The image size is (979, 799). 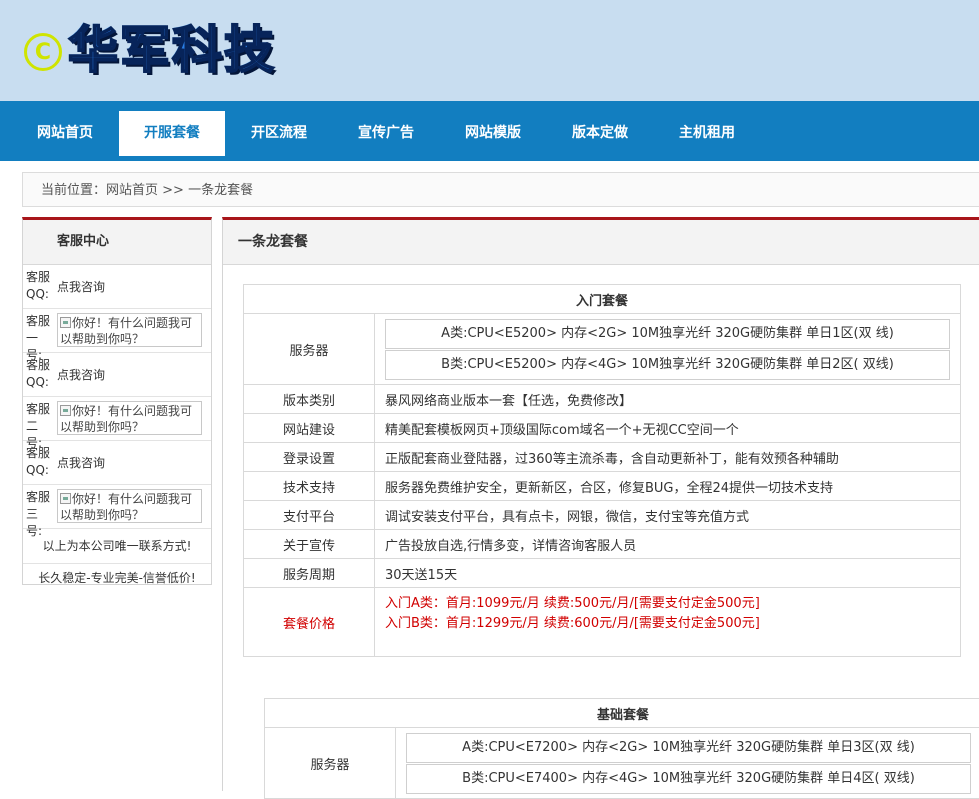 I want to click on slogan-note: 长久稳定-专业完美-信誉低价!, so click(x=117, y=578).